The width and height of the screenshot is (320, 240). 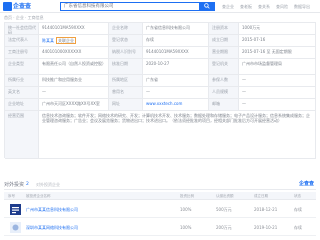 What do you see at coordinates (14, 185) in the screenshot?
I see `section-title: 对外投资` at bounding box center [14, 185].